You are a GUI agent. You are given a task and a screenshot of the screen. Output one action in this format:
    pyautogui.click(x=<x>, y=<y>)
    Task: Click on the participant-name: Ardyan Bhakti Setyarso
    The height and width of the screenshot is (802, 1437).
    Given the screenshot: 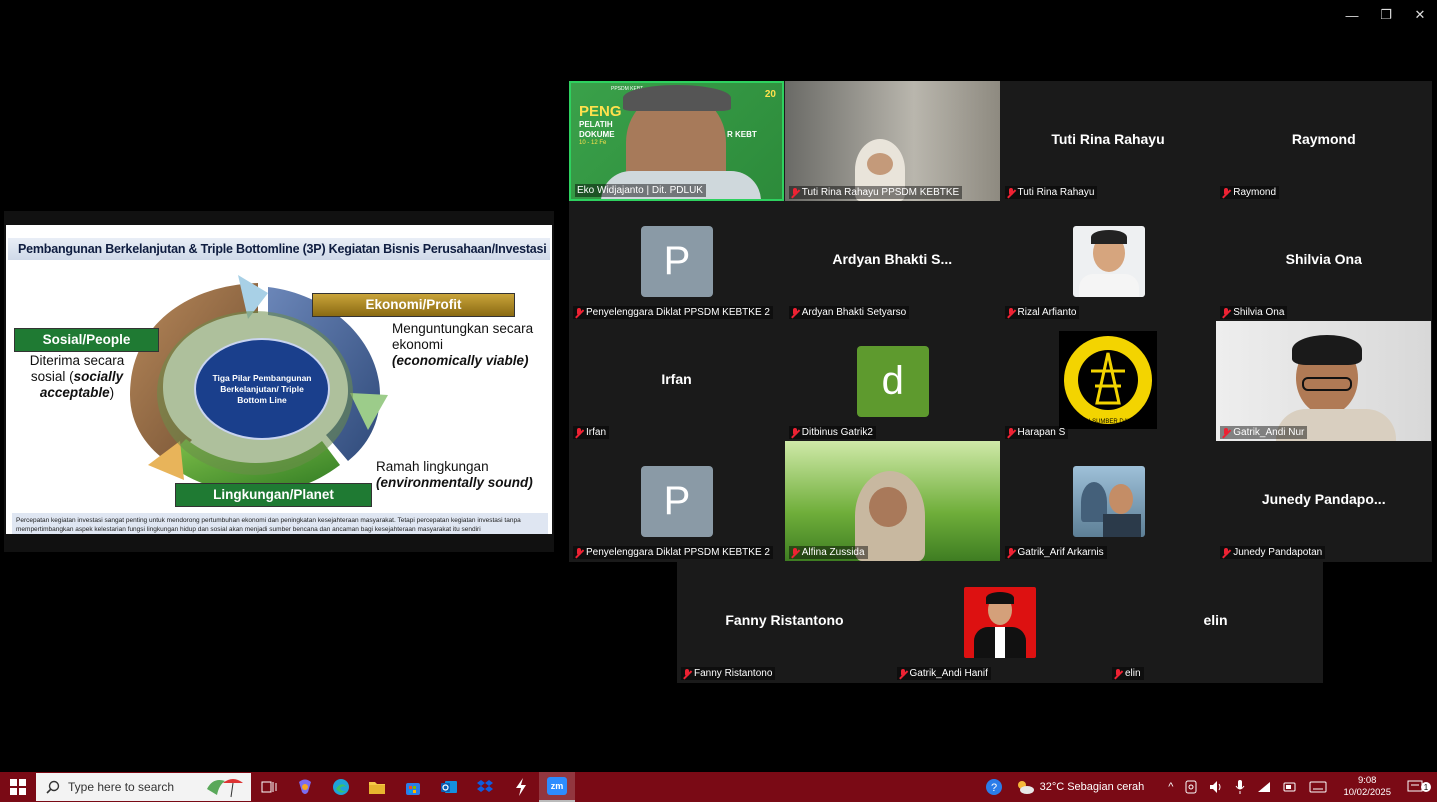 What is the action you would take?
    pyautogui.click(x=854, y=312)
    